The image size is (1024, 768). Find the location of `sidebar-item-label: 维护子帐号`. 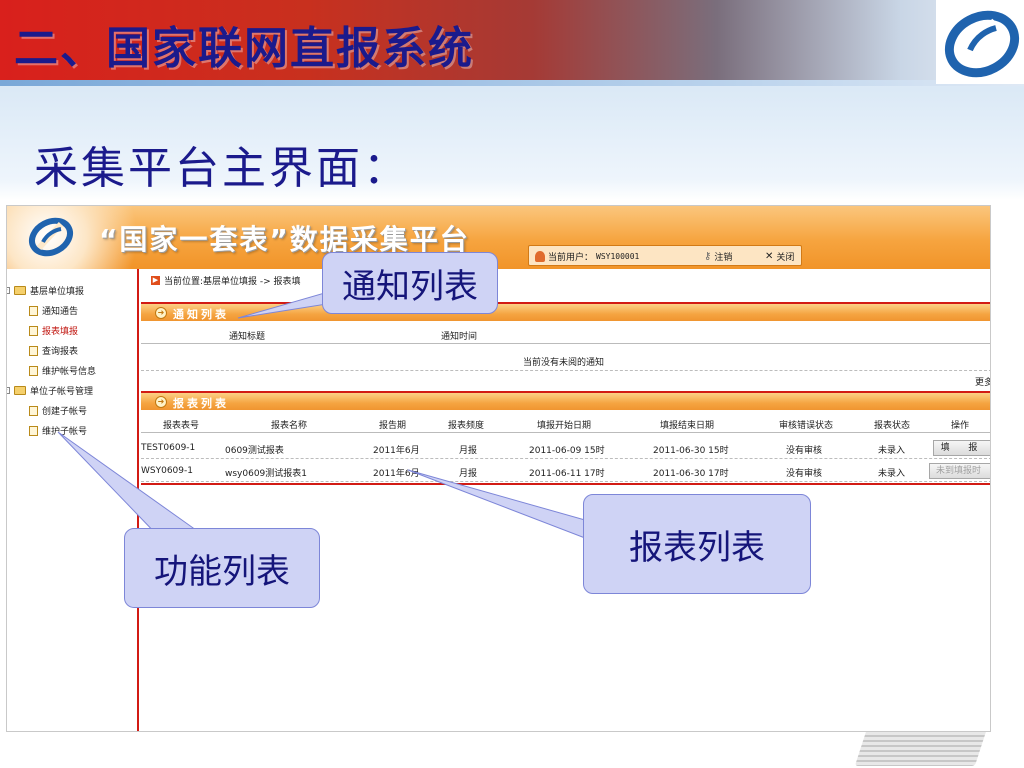

sidebar-item-label: 维护子帐号 is located at coordinates (65, 432).